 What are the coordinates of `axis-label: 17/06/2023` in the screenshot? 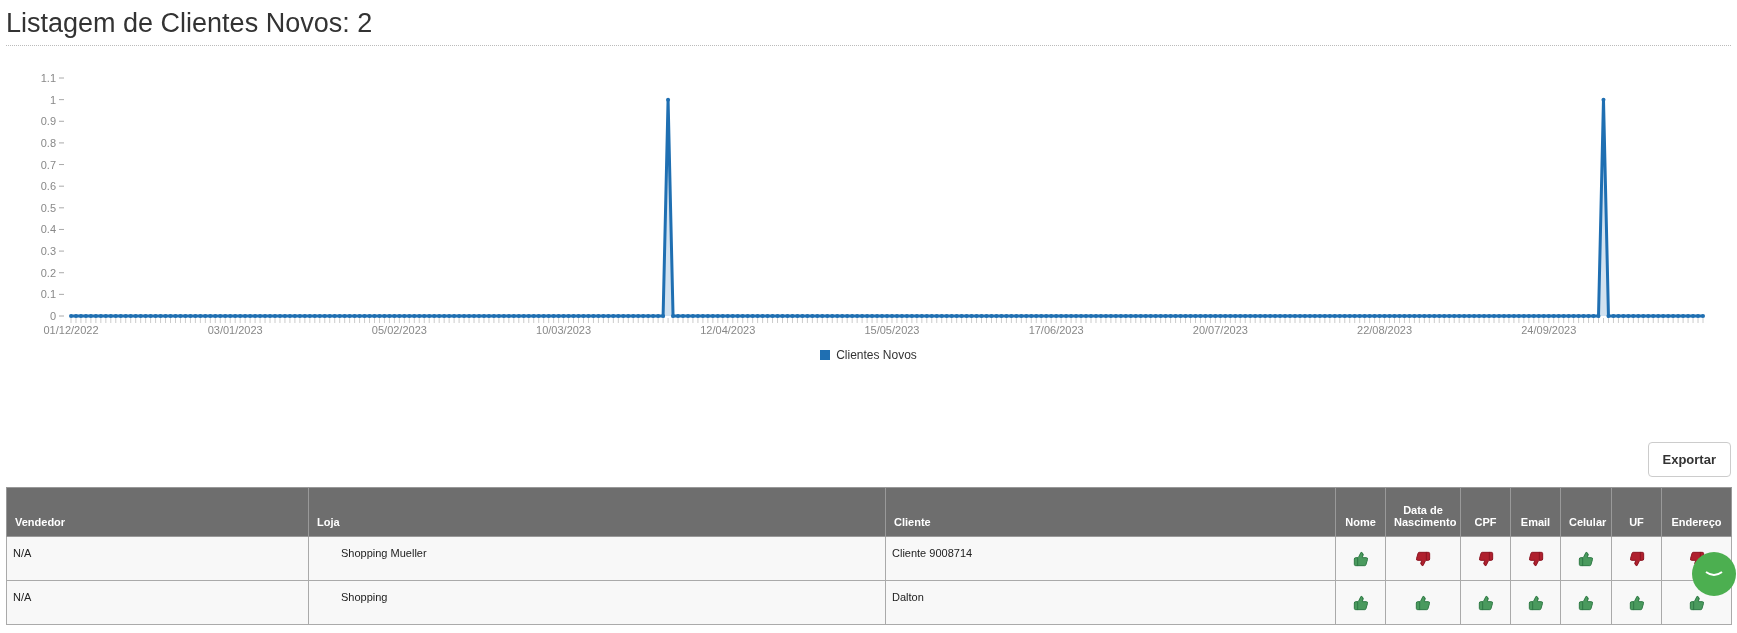 It's located at (1056, 330).